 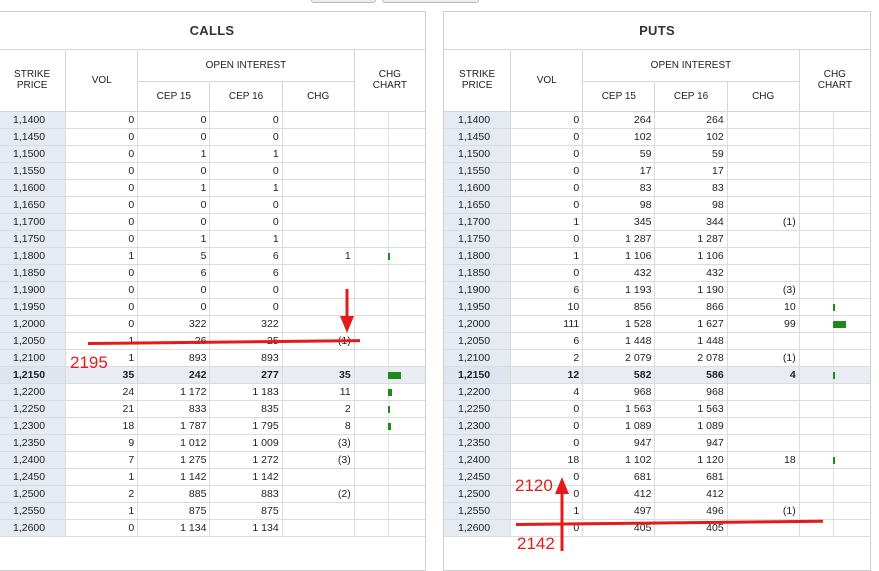 What do you see at coordinates (318, 426) in the screenshot?
I see `chg-cell: 8` at bounding box center [318, 426].